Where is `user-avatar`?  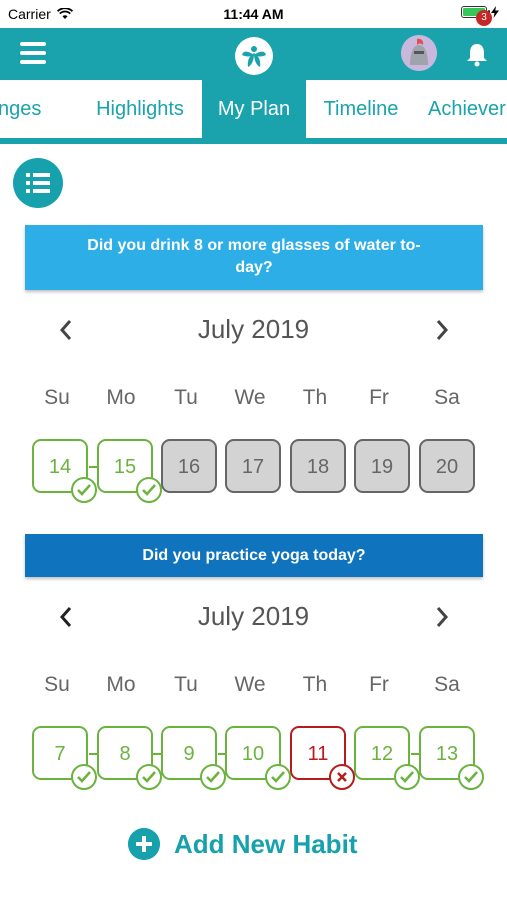 user-avatar is located at coordinates (419, 53).